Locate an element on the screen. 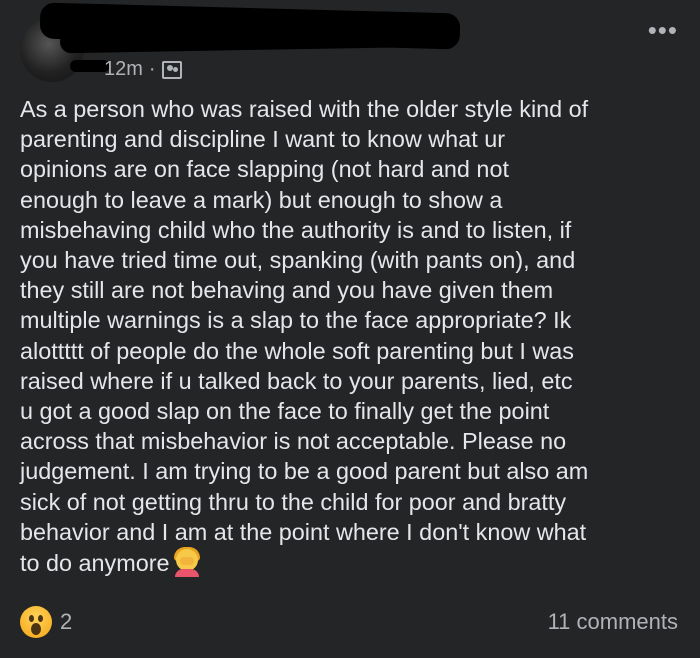 The image size is (700, 658). woman-facepalming-emoji is located at coordinates (187, 562).